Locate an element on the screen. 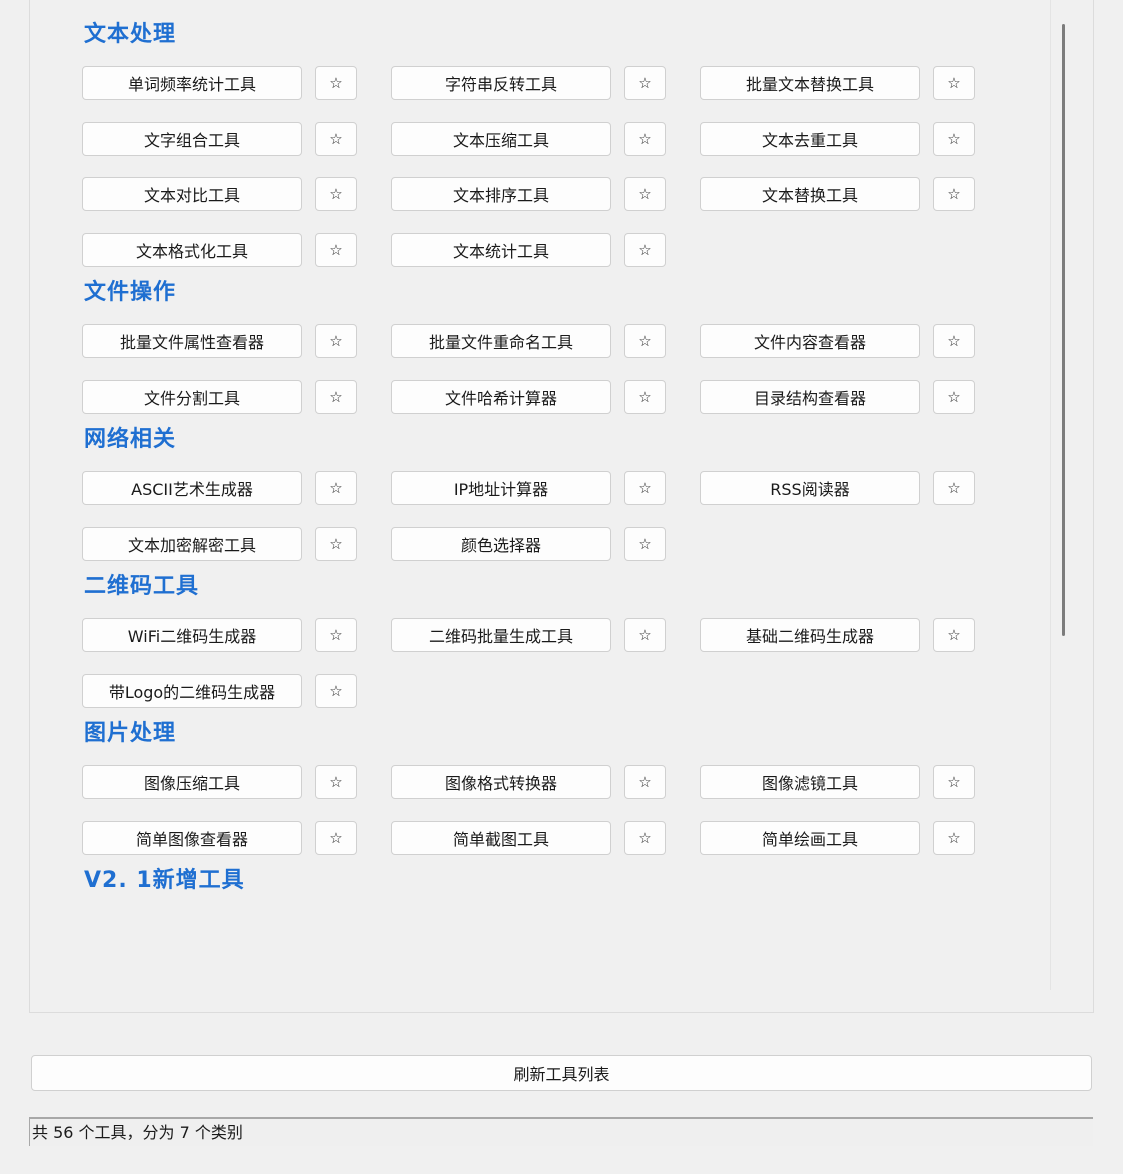  tool-button: 文本格式化工具 is located at coordinates (192, 250).